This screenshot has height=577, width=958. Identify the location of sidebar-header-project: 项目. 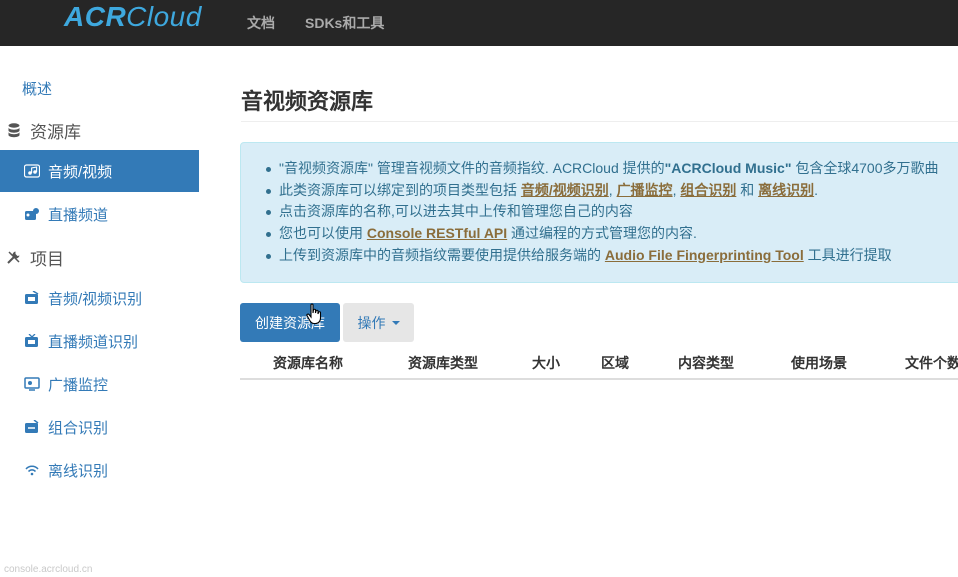
(35, 257).